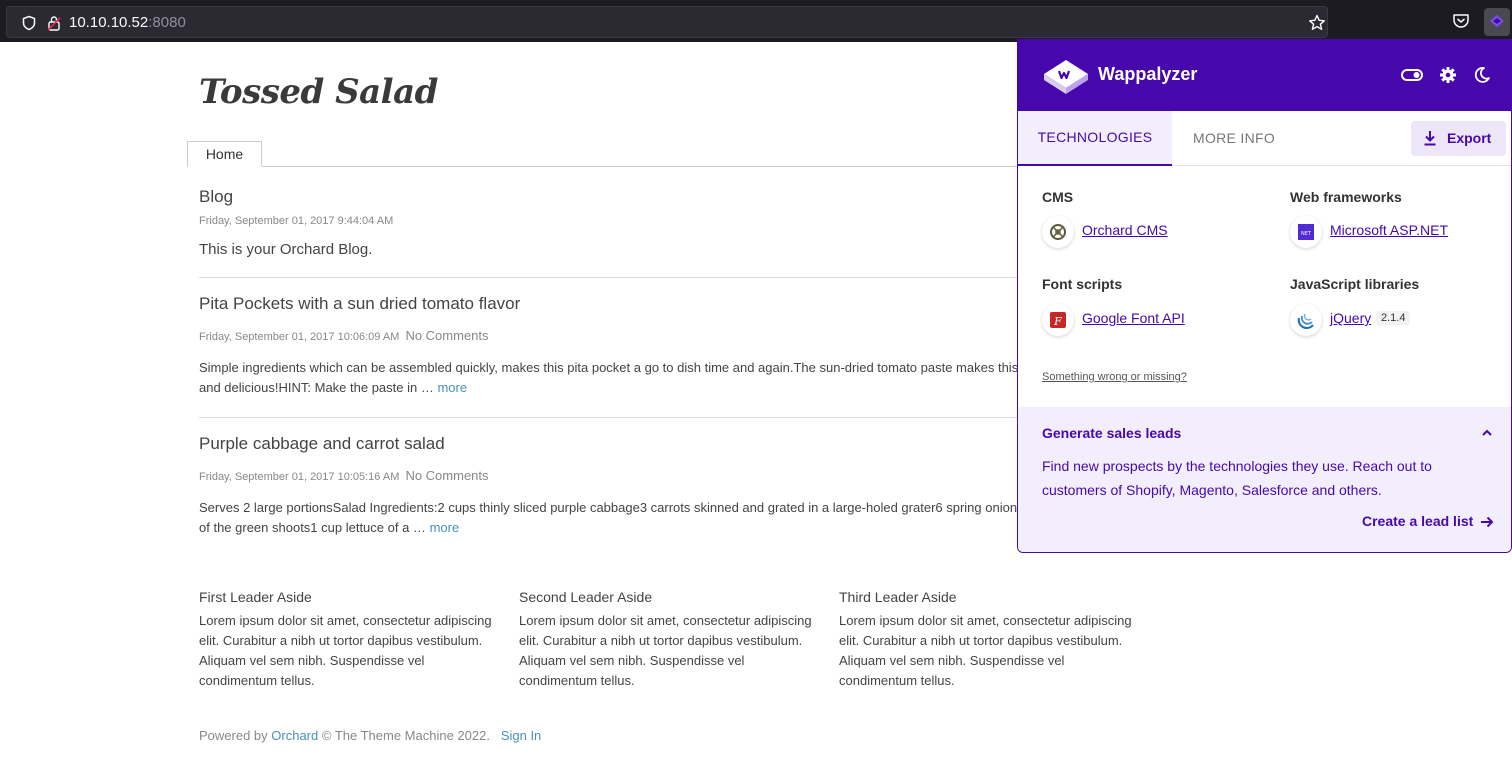 Image resolution: width=1512 pixels, height=771 pixels. What do you see at coordinates (1234, 138) in the screenshot?
I see `tab-more-info: MORE INFO` at bounding box center [1234, 138].